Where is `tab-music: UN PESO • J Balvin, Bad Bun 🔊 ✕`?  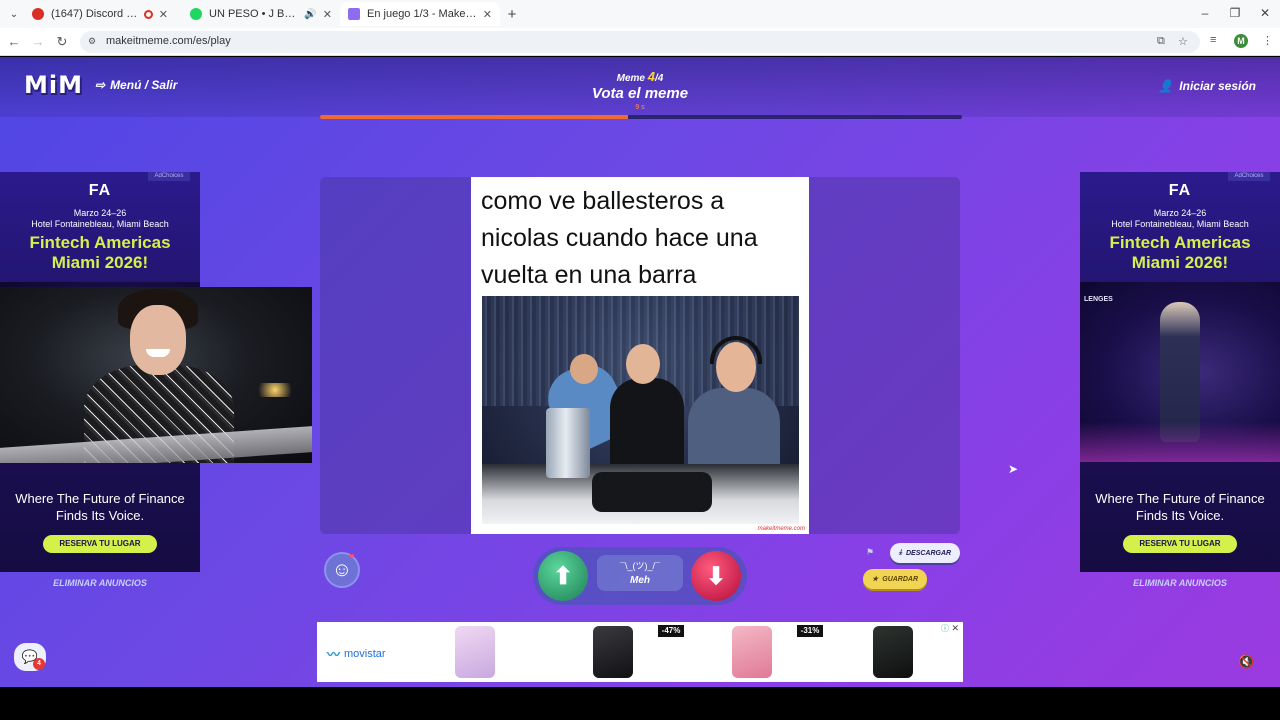
tab-music: UN PESO • J Balvin, Bad Bun 🔊 ✕ is located at coordinates (261, 14).